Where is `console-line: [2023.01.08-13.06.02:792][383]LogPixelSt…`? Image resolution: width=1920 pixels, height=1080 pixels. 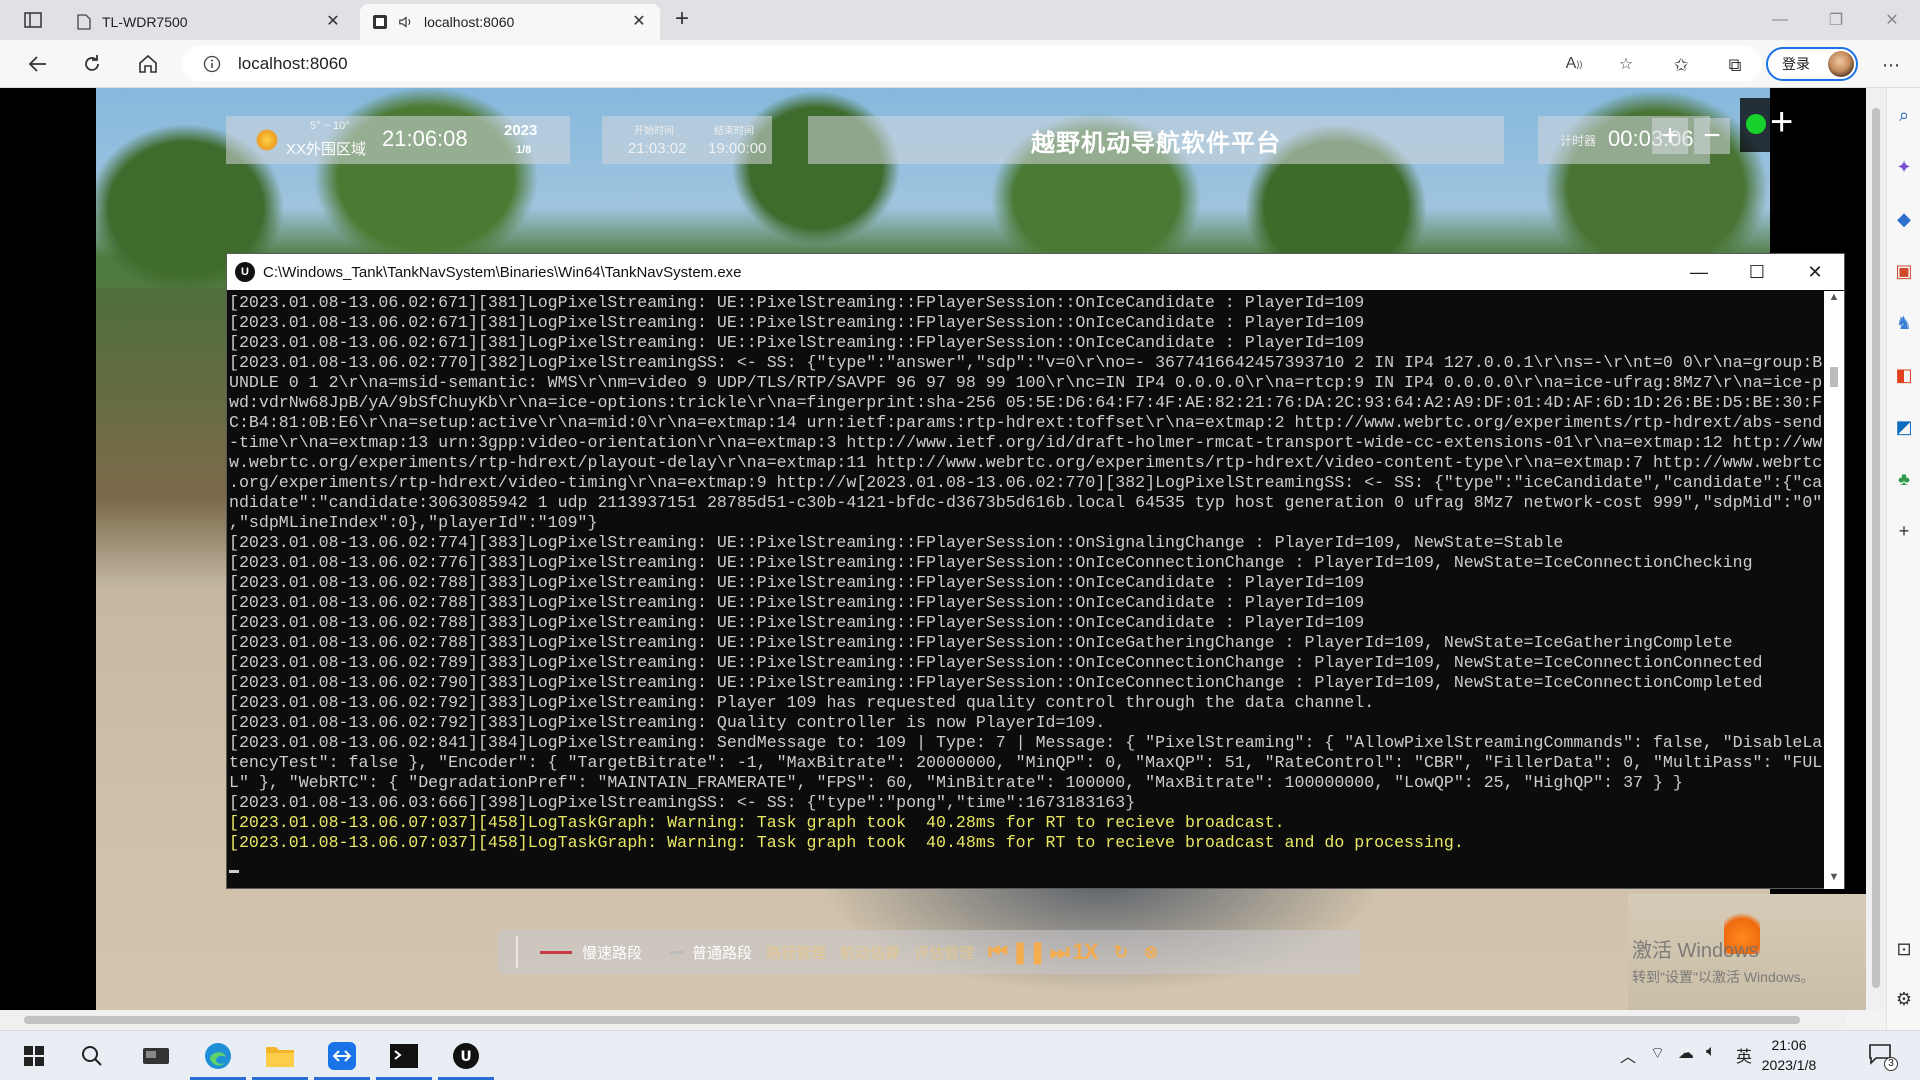 console-line: [2023.01.08-13.06.02:792][383]LogPixelSt… is located at coordinates (667, 722).